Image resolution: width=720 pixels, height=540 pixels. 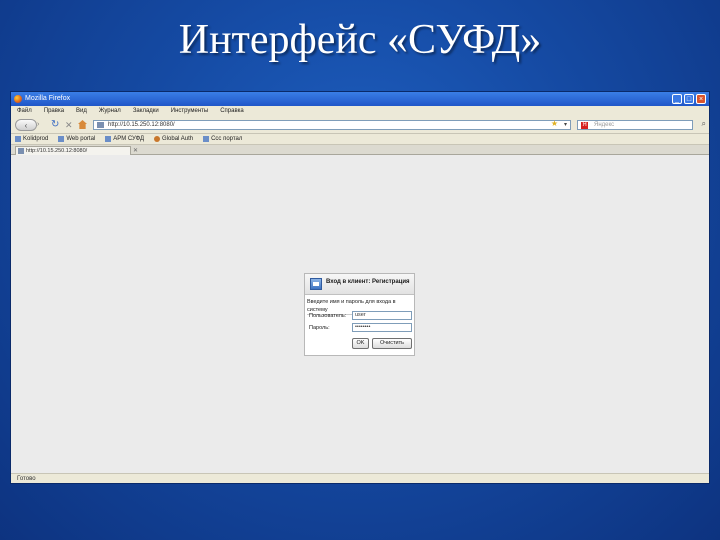 What do you see at coordinates (328, 316) in the screenshot?
I see `user-label: Пользователь:` at bounding box center [328, 316].